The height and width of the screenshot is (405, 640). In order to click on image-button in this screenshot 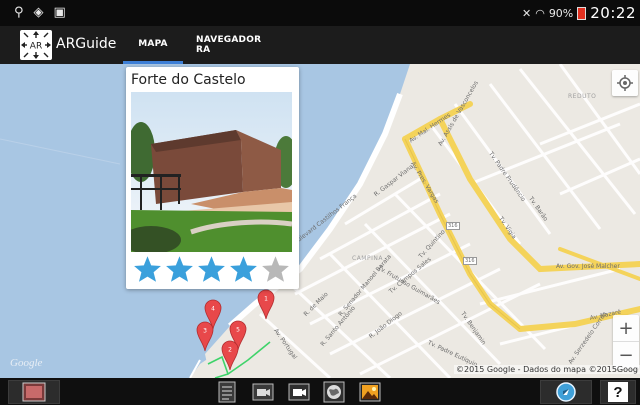, I will do `click(370, 392)`.